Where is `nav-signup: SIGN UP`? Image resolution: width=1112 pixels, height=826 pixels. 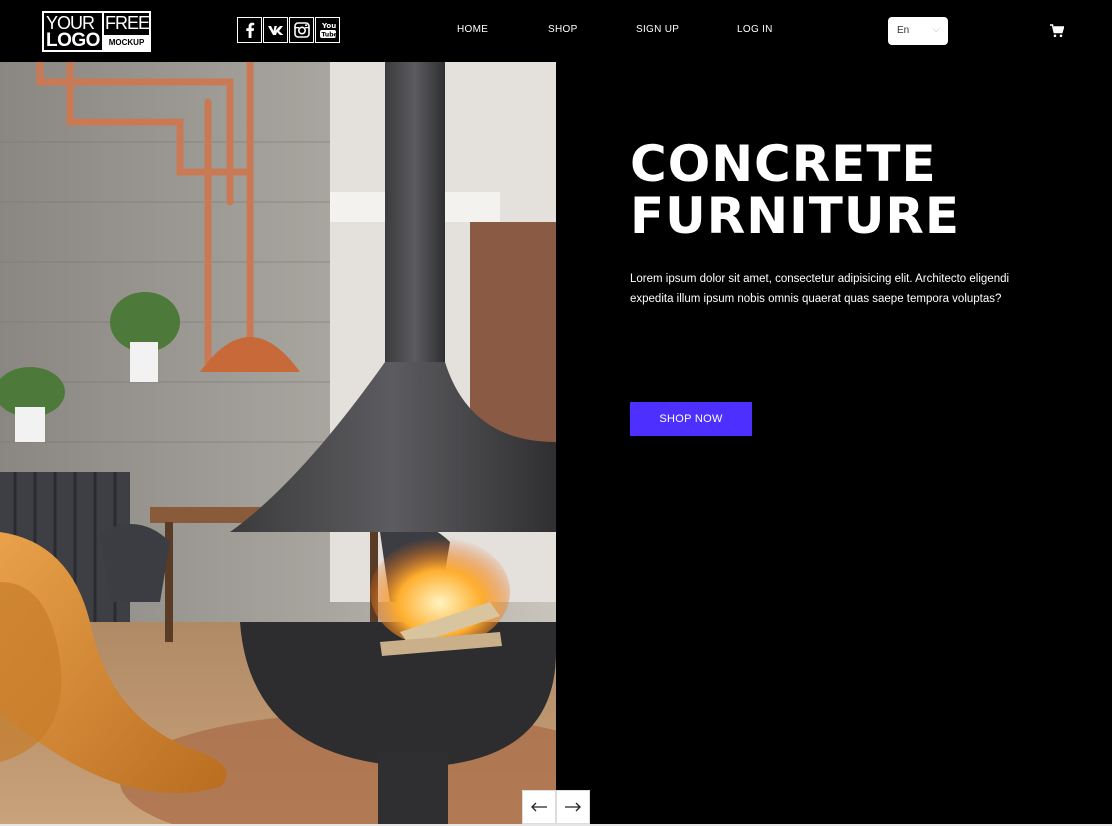 nav-signup: SIGN UP is located at coordinates (657, 29).